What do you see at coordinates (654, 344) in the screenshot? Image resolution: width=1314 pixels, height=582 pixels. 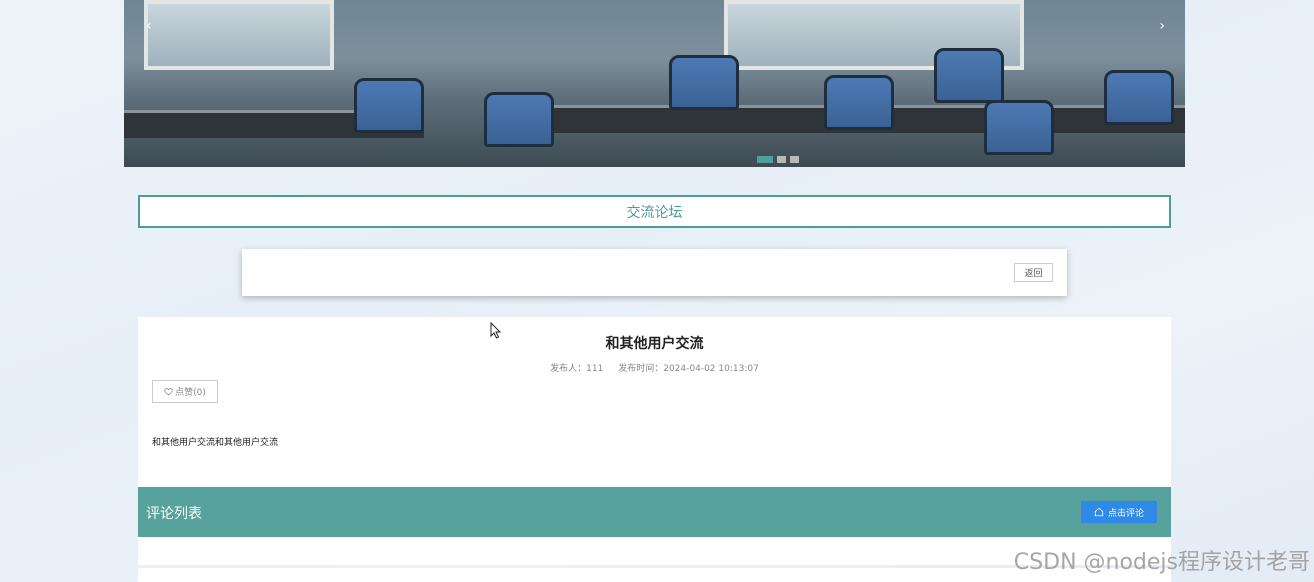 I see `post-title: 和其他用户交流` at bounding box center [654, 344].